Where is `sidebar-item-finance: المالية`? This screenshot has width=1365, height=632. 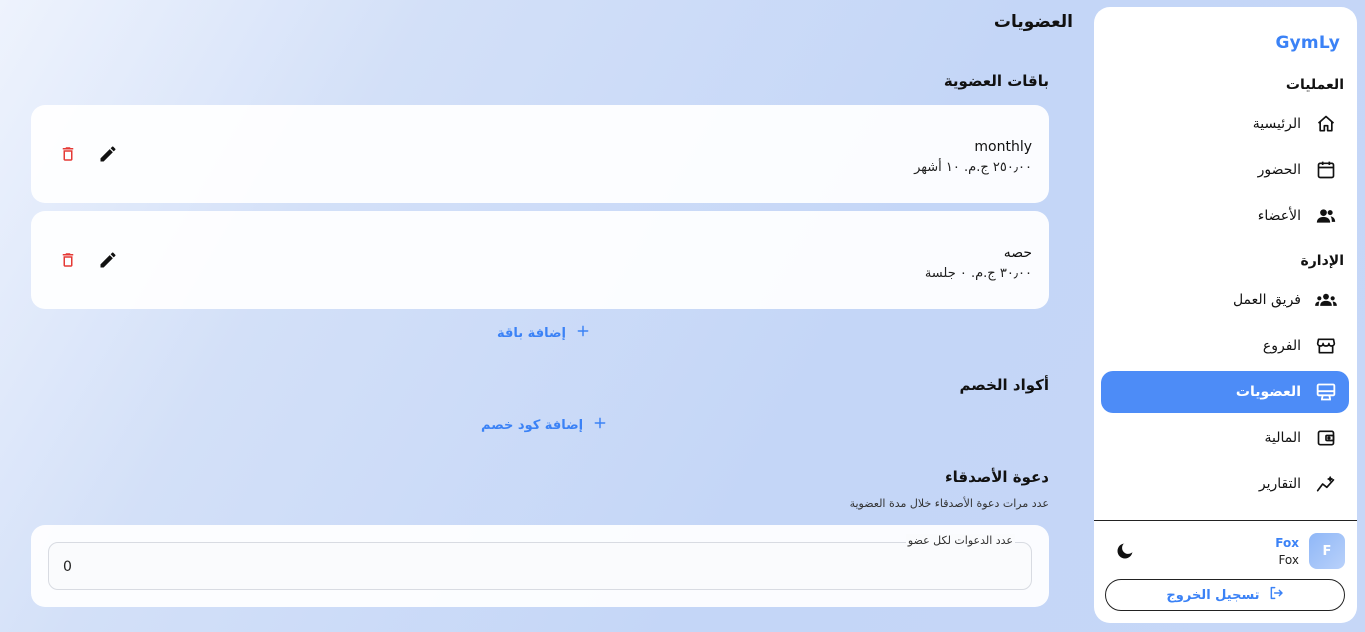 sidebar-item-finance: المالية is located at coordinates (1225, 438).